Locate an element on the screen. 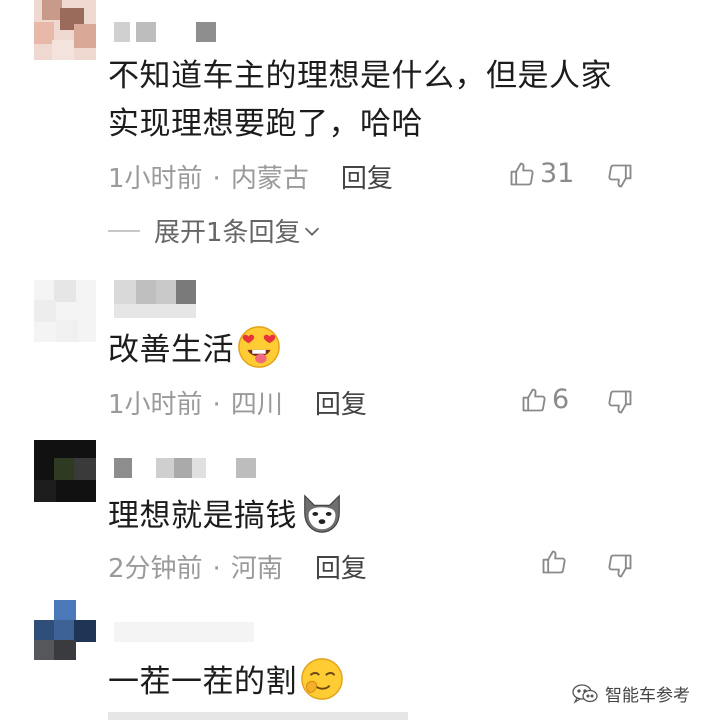  expand-replies-label: 展开1条回复 is located at coordinates (227, 233).